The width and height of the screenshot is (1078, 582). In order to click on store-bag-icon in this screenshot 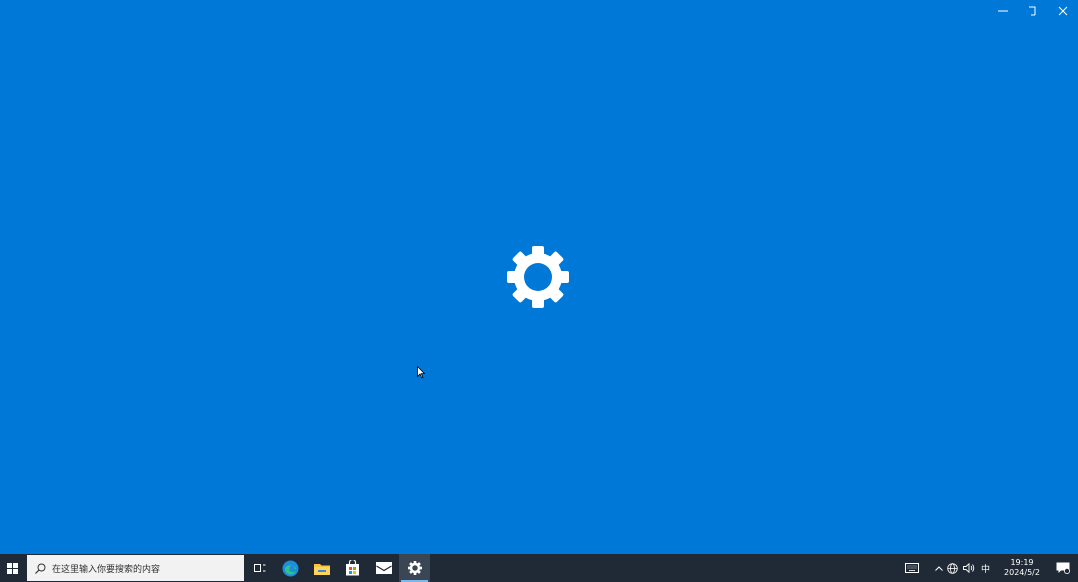, I will do `click(352, 568)`.